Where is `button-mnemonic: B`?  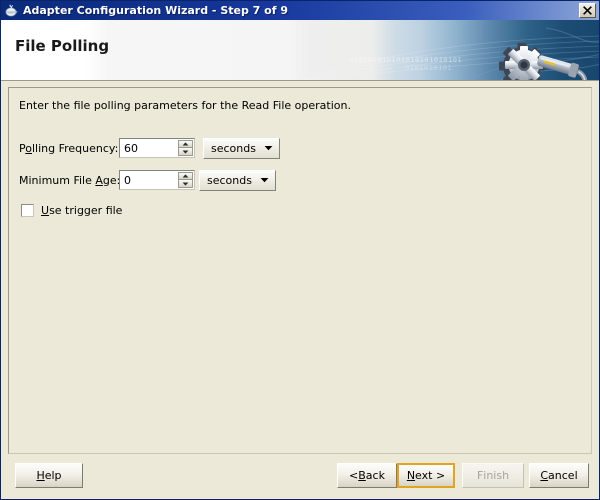
button-mnemonic: B is located at coordinates (362, 475).